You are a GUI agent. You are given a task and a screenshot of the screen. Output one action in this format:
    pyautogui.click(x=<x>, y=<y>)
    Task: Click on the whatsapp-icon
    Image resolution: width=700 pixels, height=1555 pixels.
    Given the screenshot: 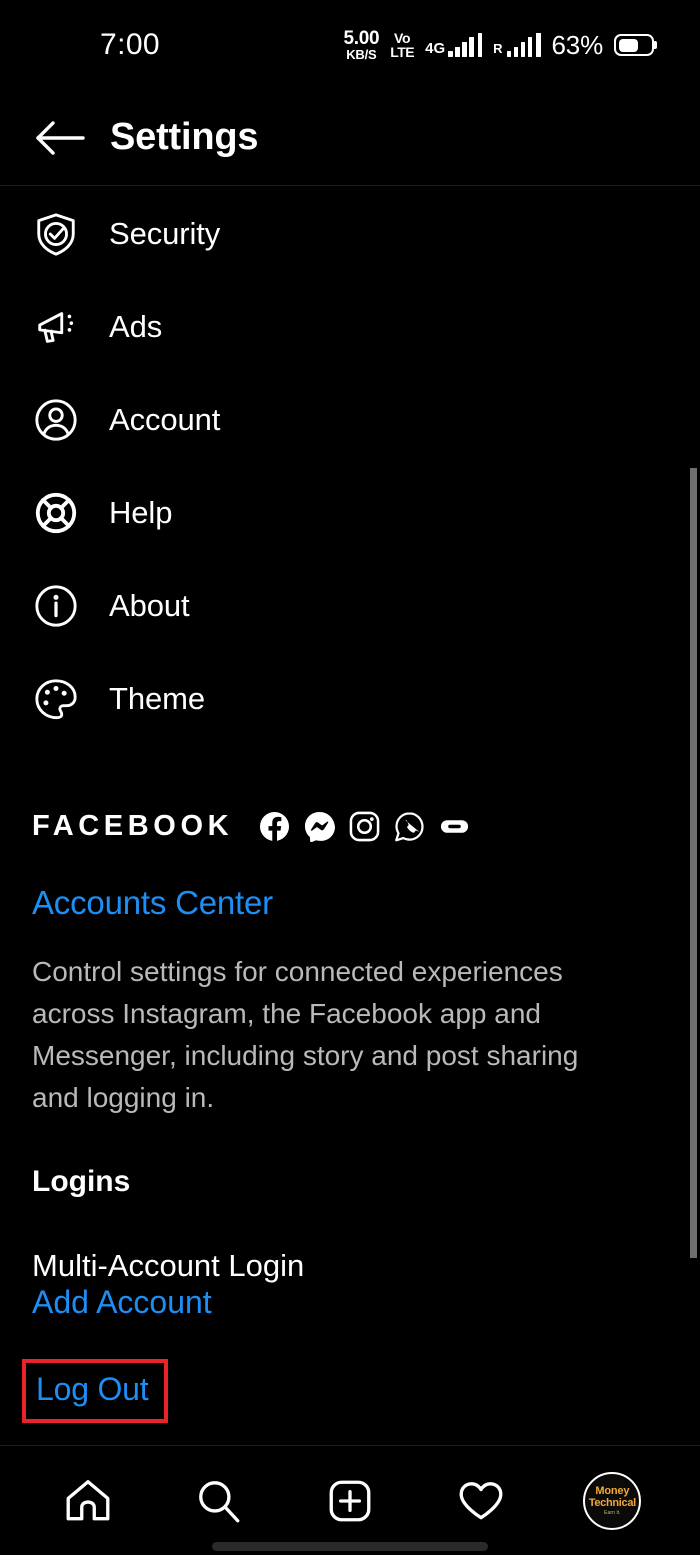 What is the action you would take?
    pyautogui.click(x=409, y=826)
    